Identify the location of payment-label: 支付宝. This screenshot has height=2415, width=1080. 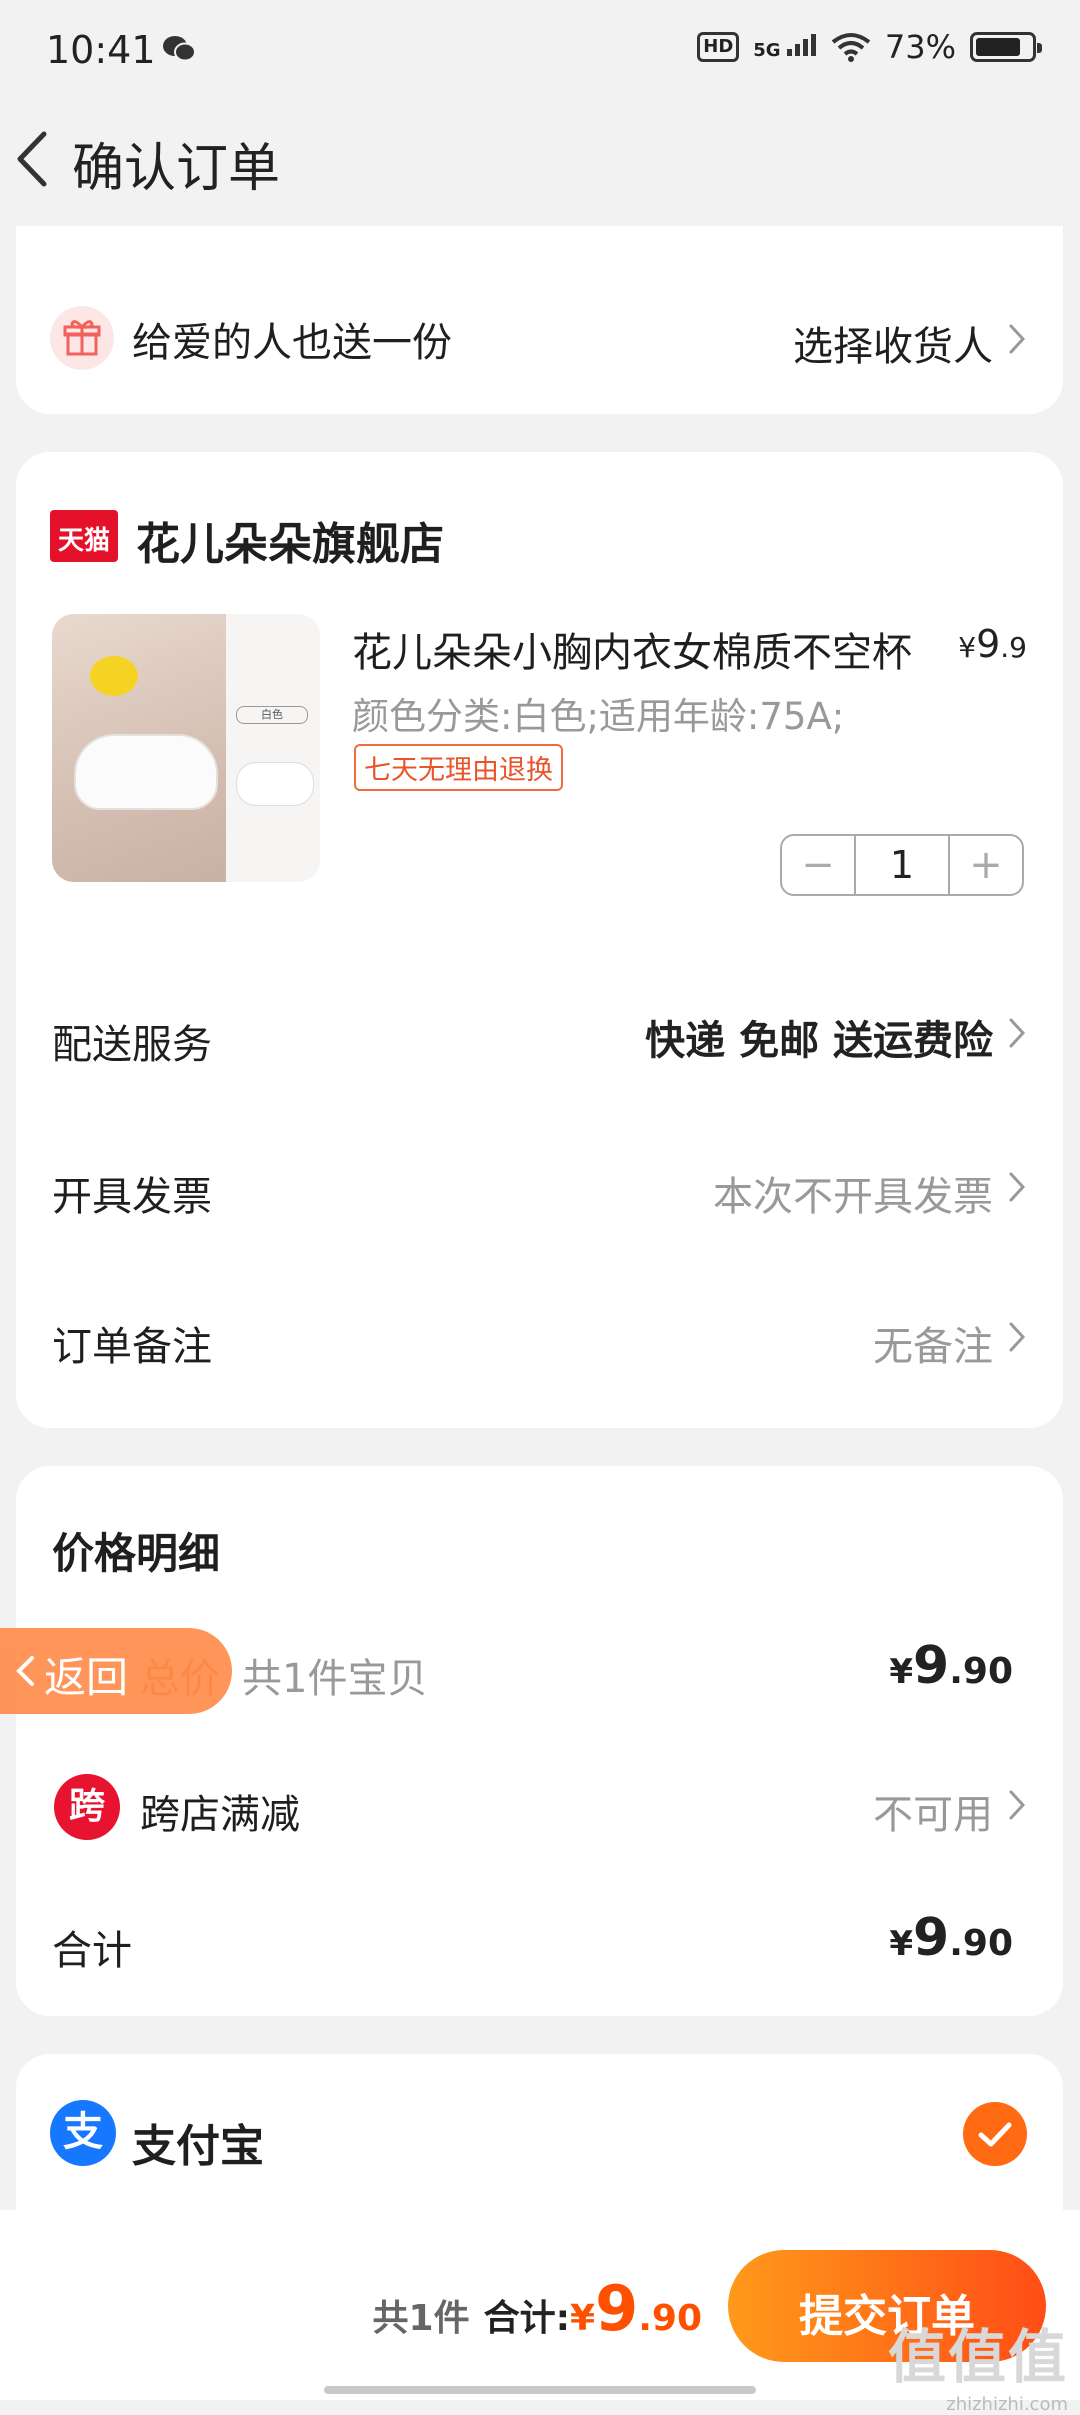
(198, 2146).